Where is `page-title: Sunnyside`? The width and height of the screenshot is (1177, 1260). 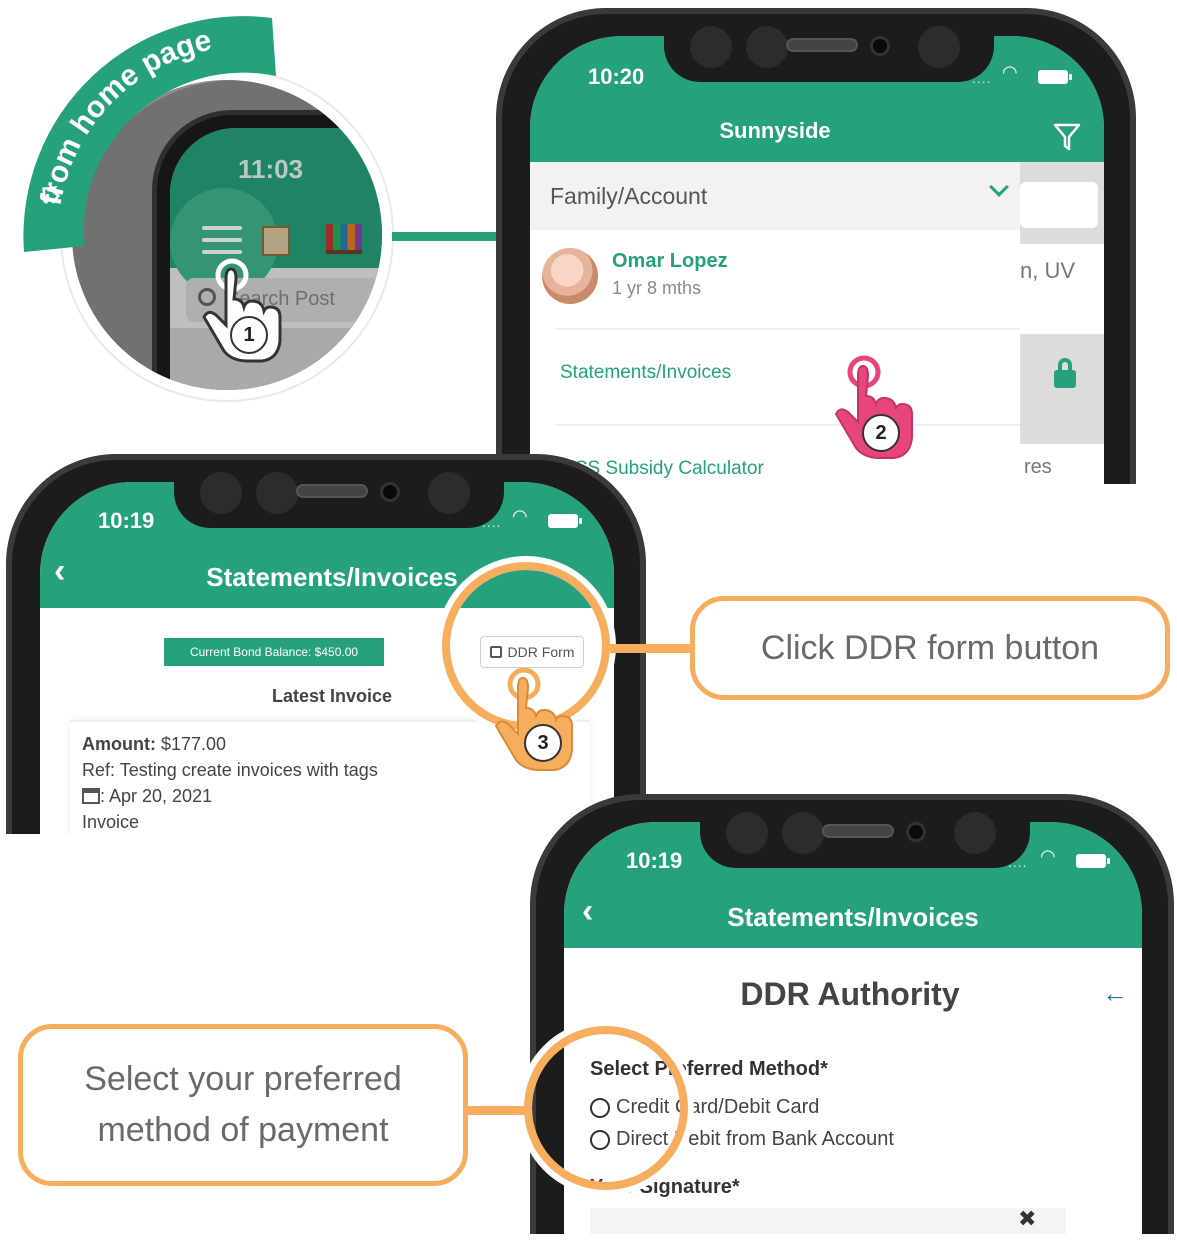
page-title: Sunnyside is located at coordinates (775, 130).